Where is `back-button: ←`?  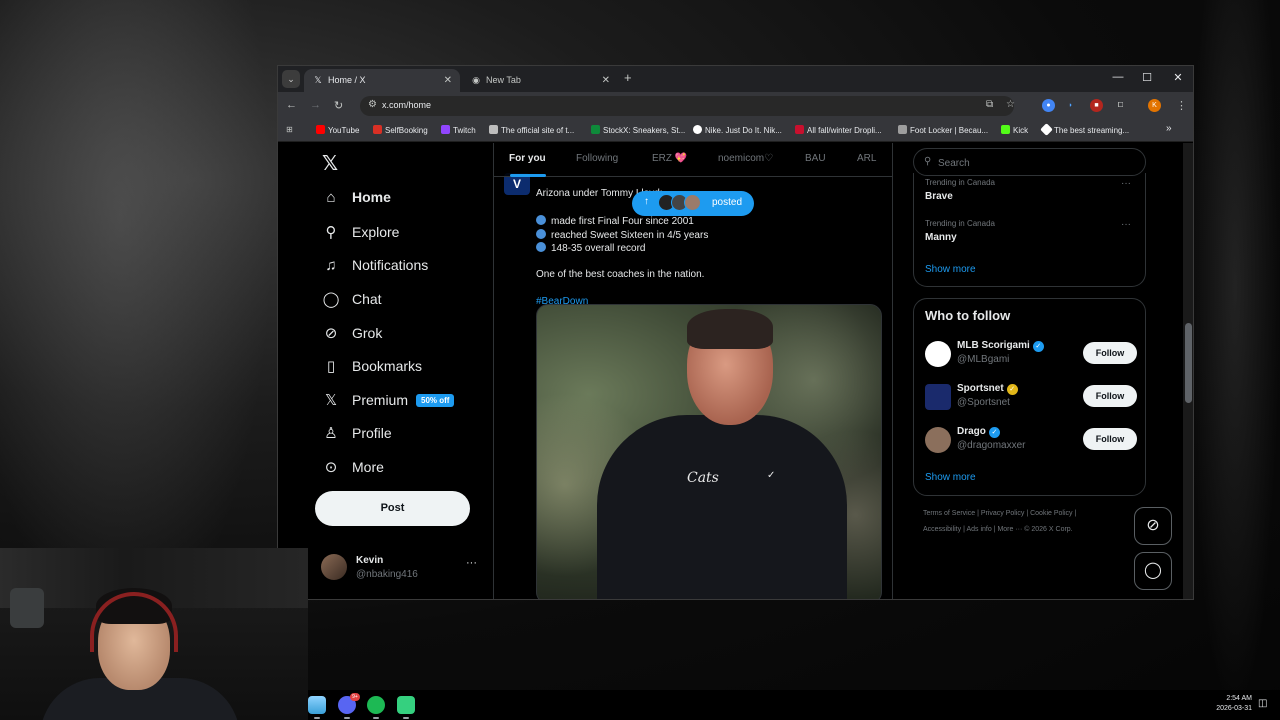 back-button: ← is located at coordinates (291, 105).